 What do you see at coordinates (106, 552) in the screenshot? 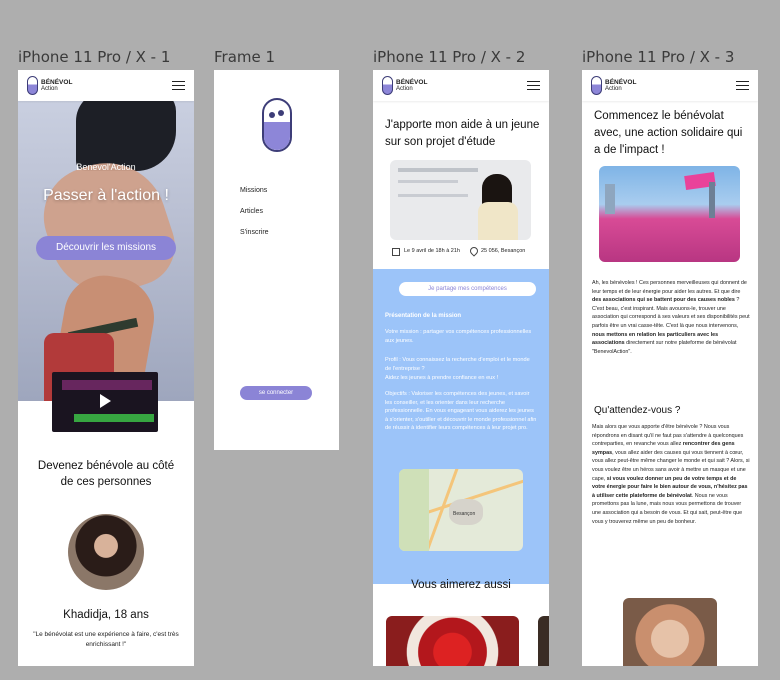
I see `avatar` at bounding box center [106, 552].